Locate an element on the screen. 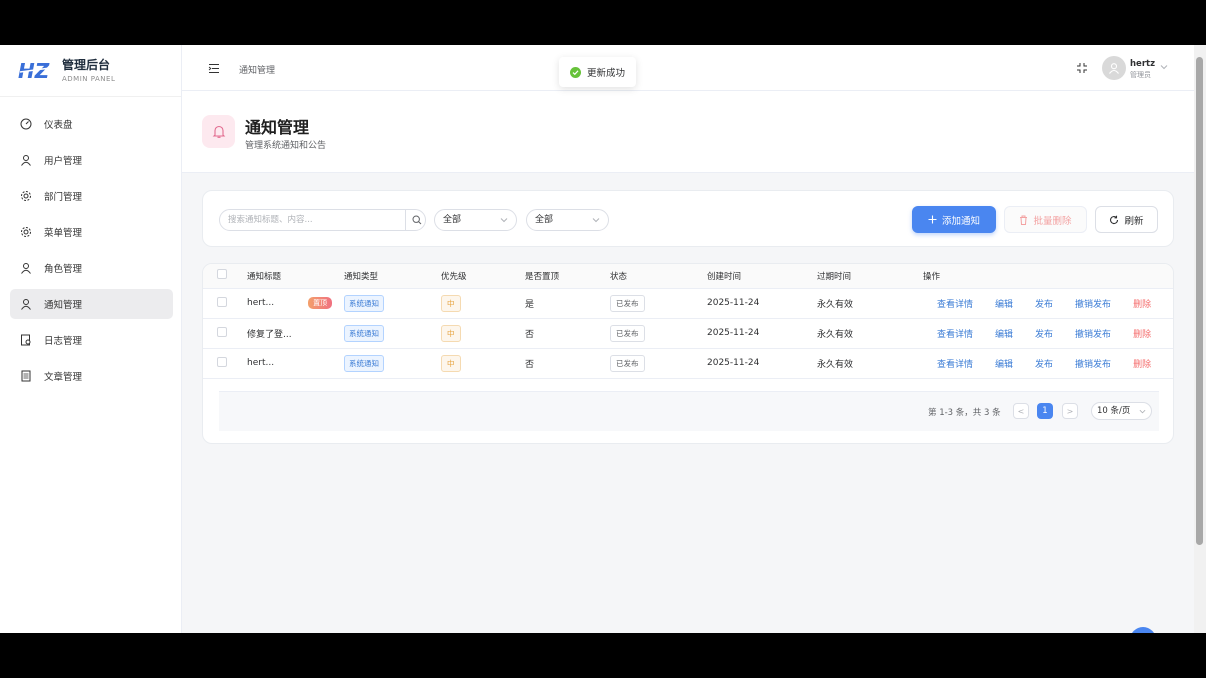 This screenshot has width=1206, height=678. breadcrumb: 通知管理 is located at coordinates (257, 69).